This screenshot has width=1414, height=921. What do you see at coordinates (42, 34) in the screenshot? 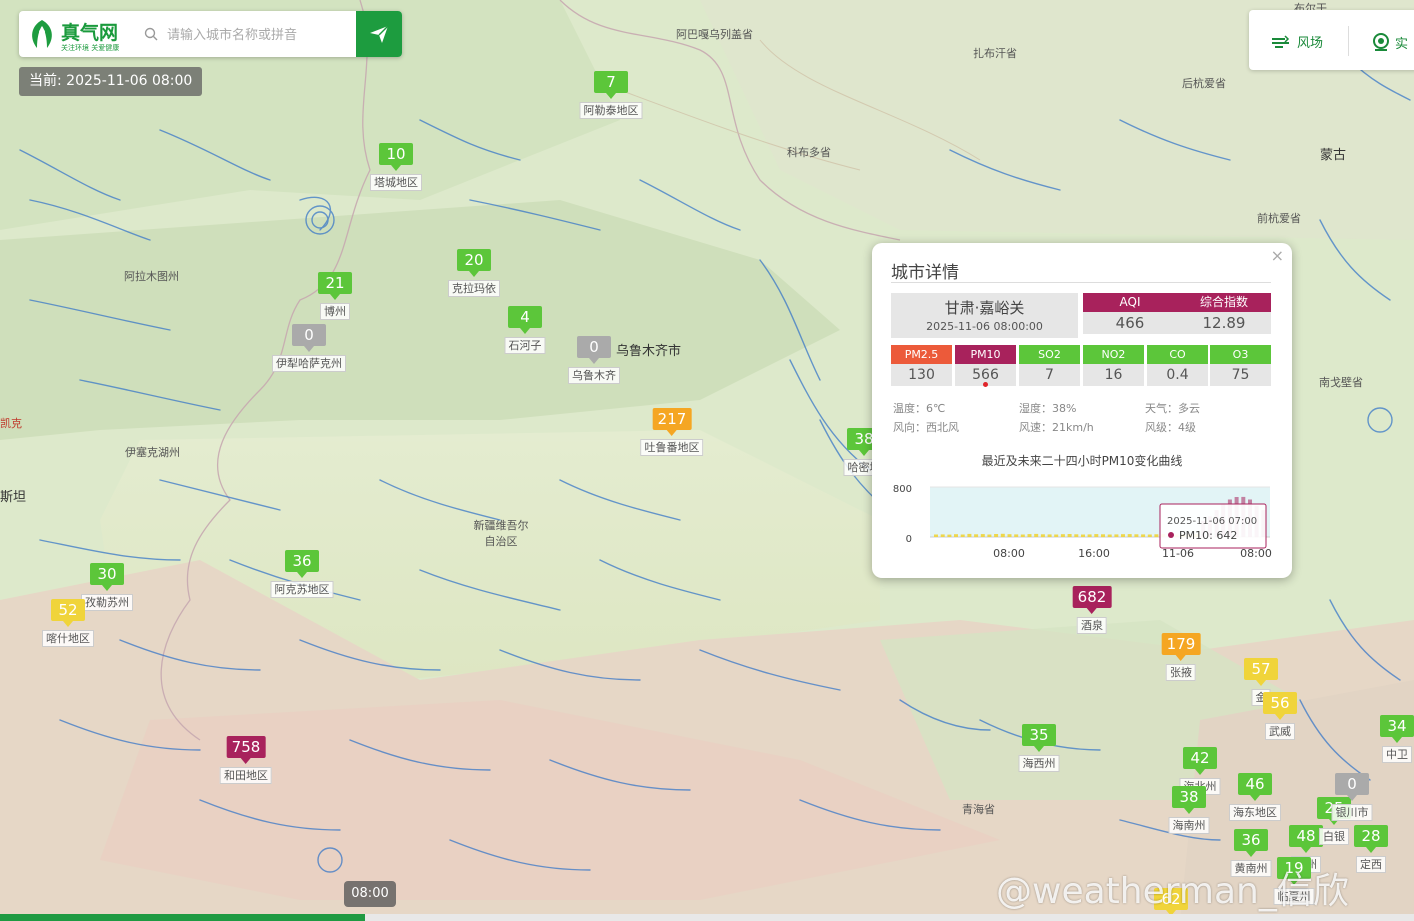
I see `leaf-logo-icon` at bounding box center [42, 34].